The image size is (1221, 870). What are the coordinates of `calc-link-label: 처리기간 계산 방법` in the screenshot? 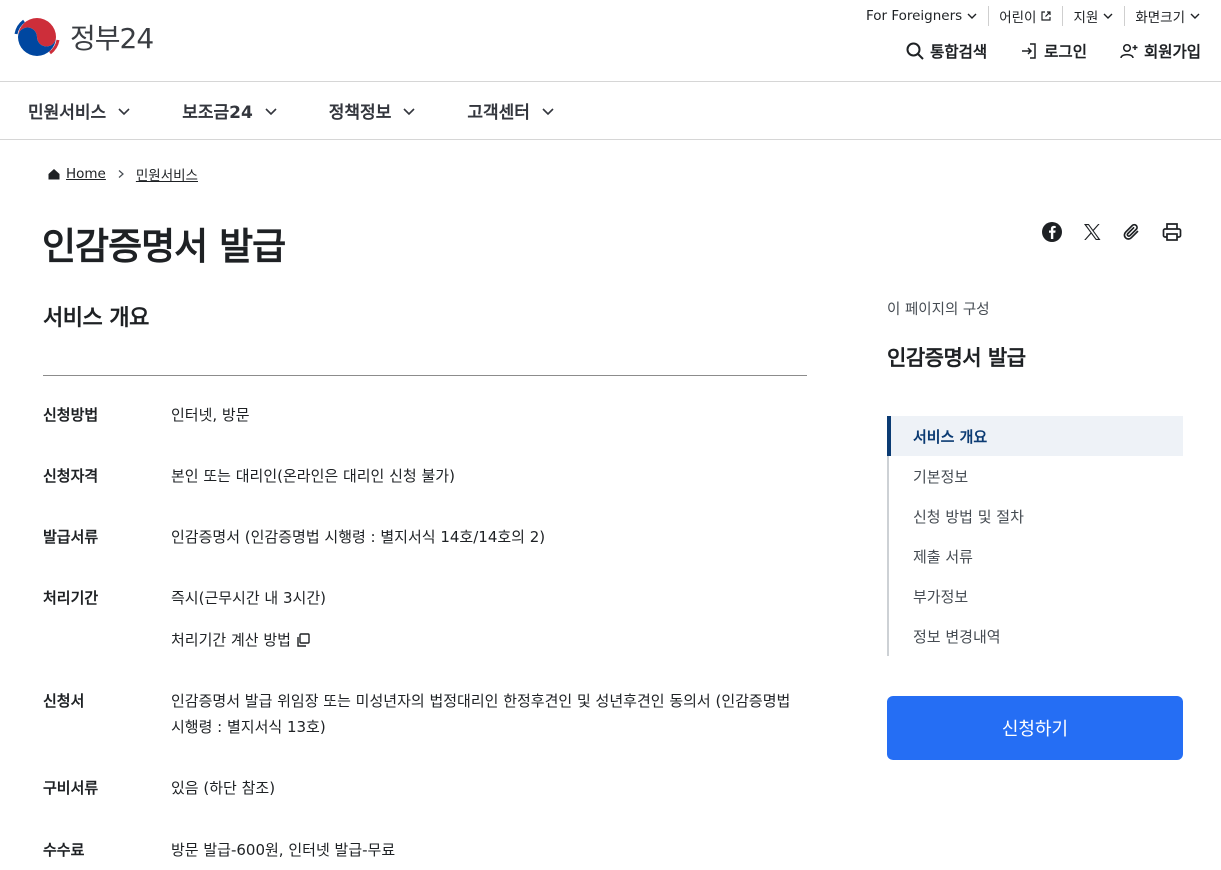 It's located at (231, 640).